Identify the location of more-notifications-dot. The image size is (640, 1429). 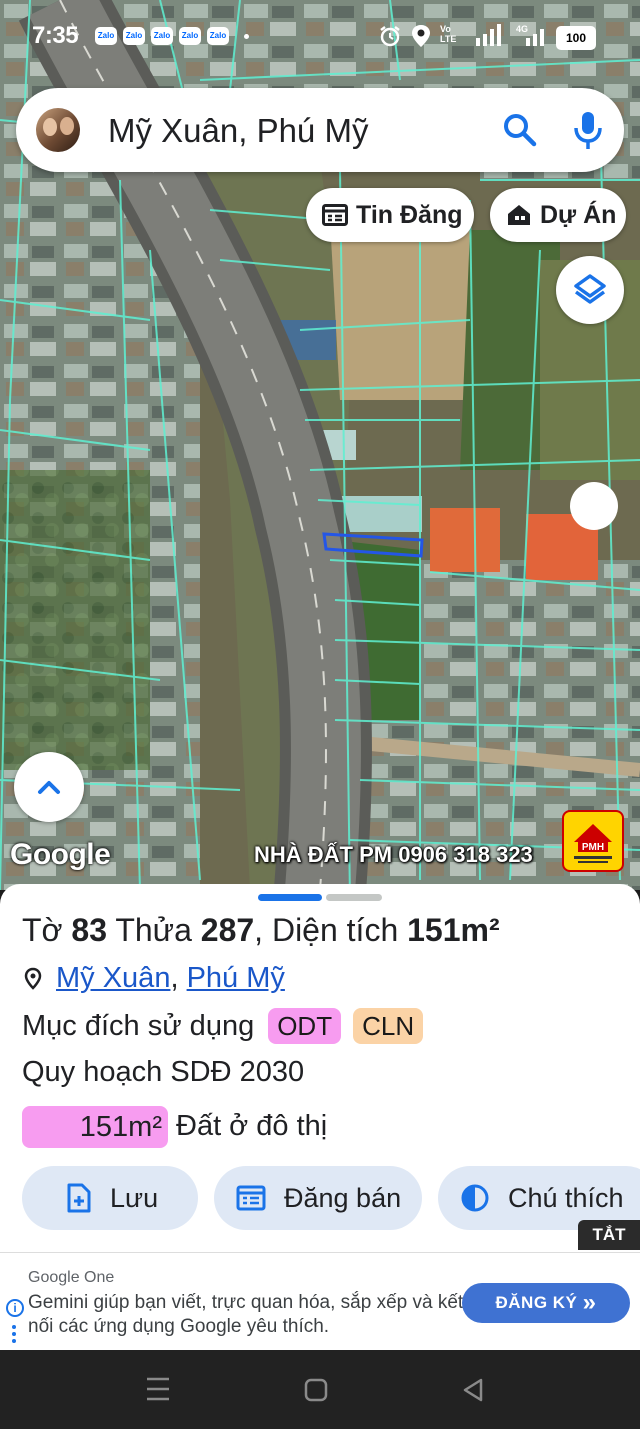
(246, 36).